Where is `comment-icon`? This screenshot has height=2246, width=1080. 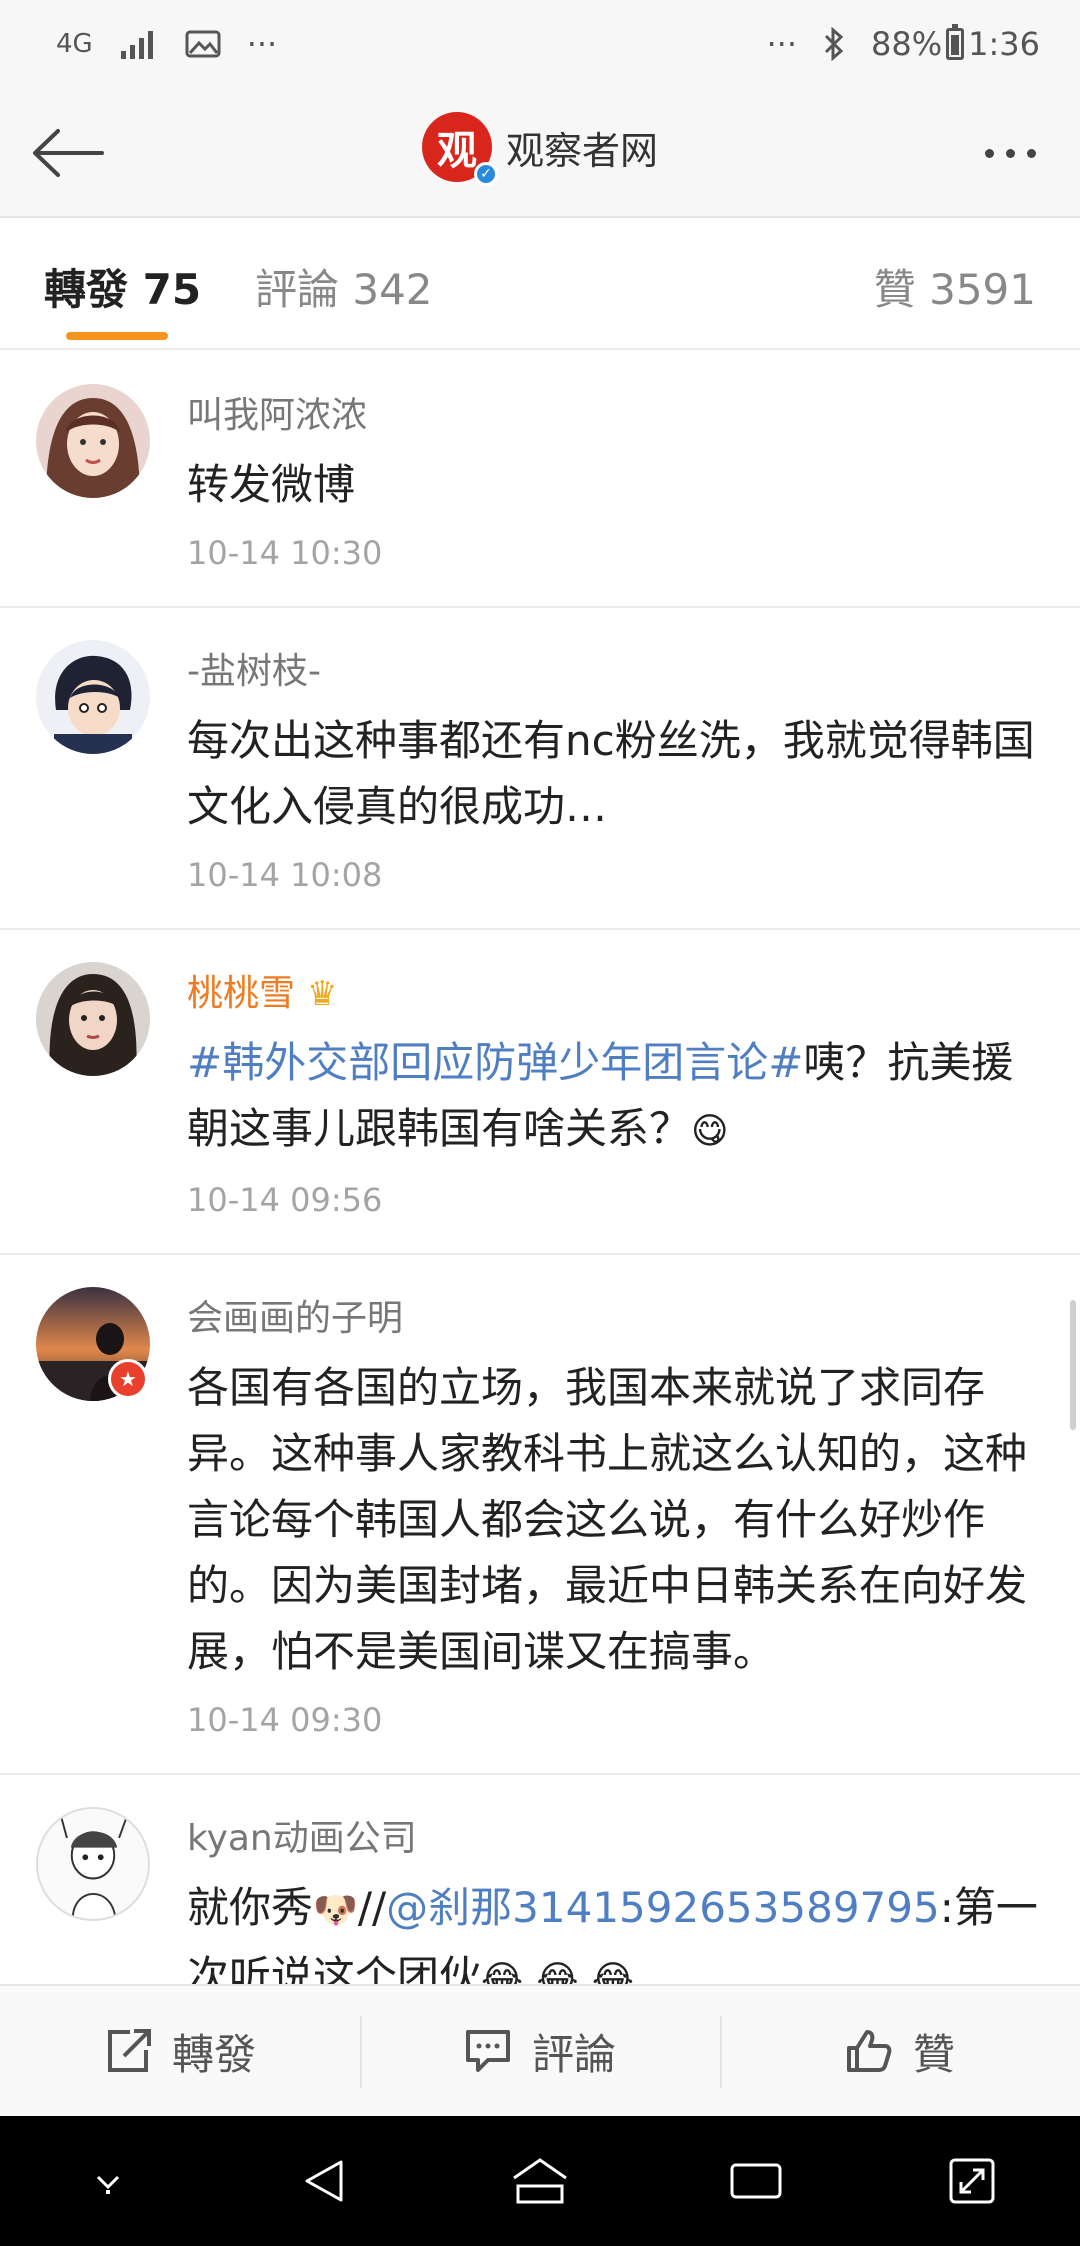
comment-icon is located at coordinates (487, 2051).